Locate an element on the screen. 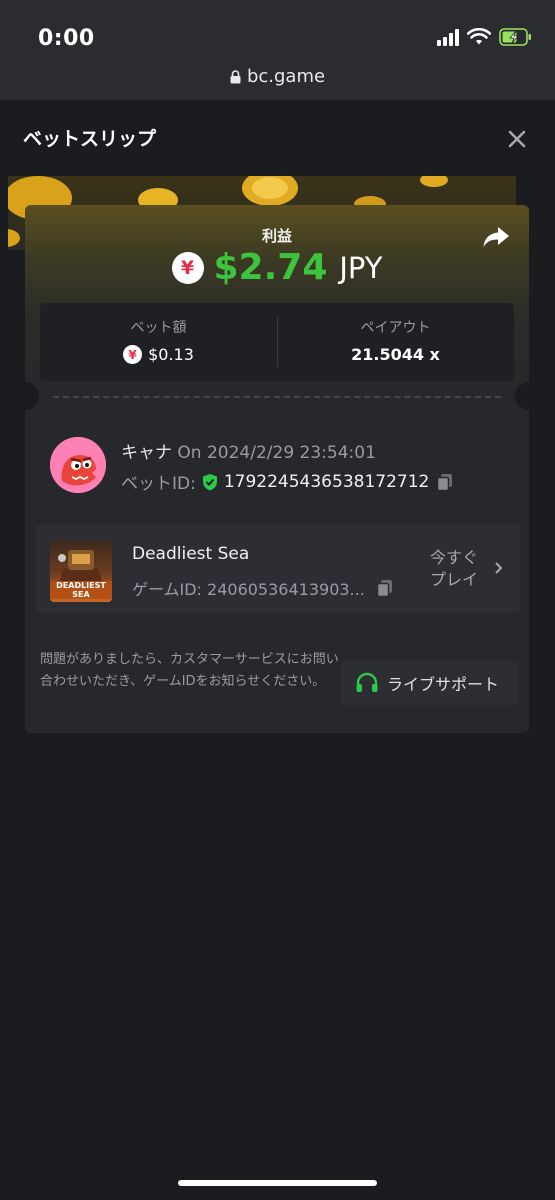 This screenshot has width=555, height=1200. live-support-label: ライブサポート is located at coordinates (443, 684).